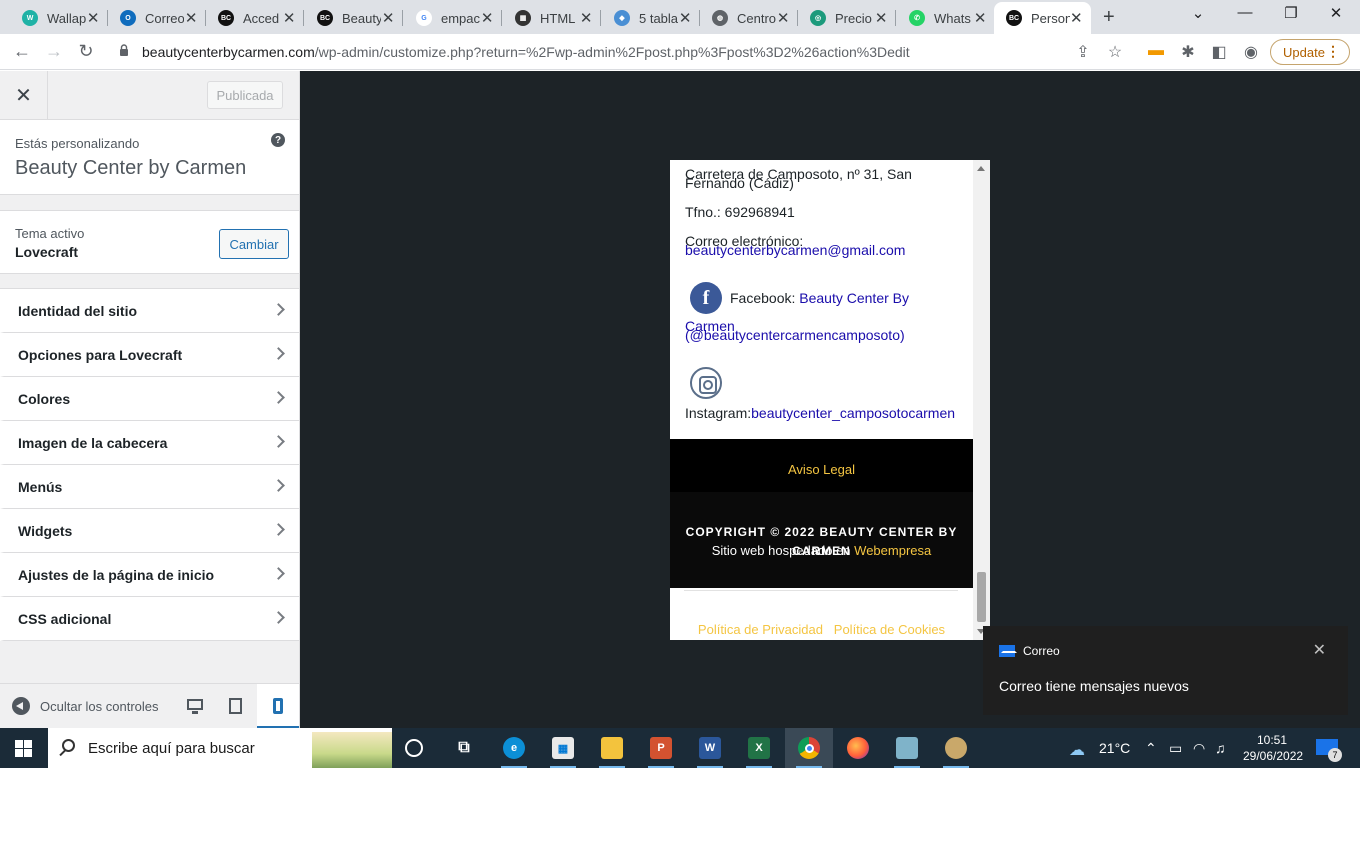  What do you see at coordinates (149, 355) in the screenshot?
I see `customizer-section: Opciones para Lovecraft` at bounding box center [149, 355].